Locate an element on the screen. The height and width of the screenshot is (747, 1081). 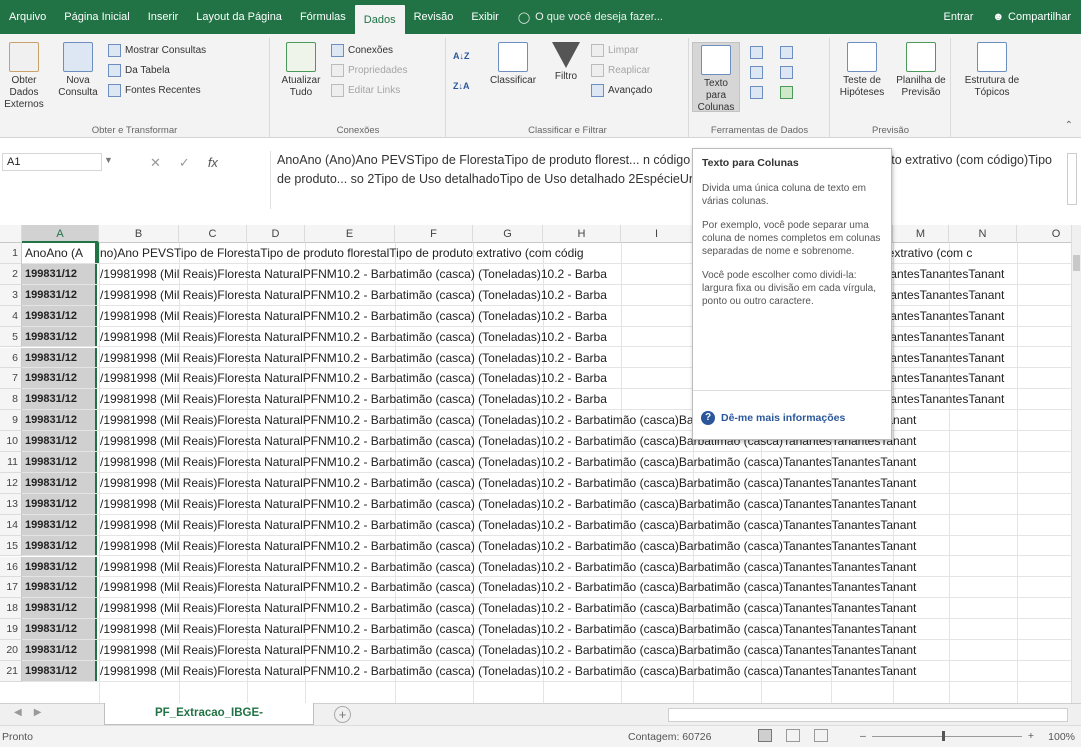
filtro-button: Filtro is located at coordinates (566, 62).